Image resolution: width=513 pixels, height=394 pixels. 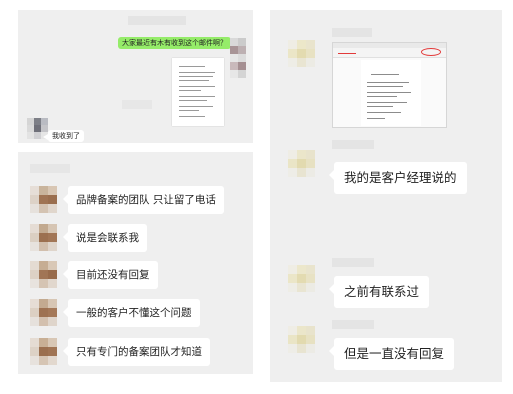 What do you see at coordinates (379, 292) in the screenshot?
I see `incoming-message-bubble: 之前有联系过` at bounding box center [379, 292].